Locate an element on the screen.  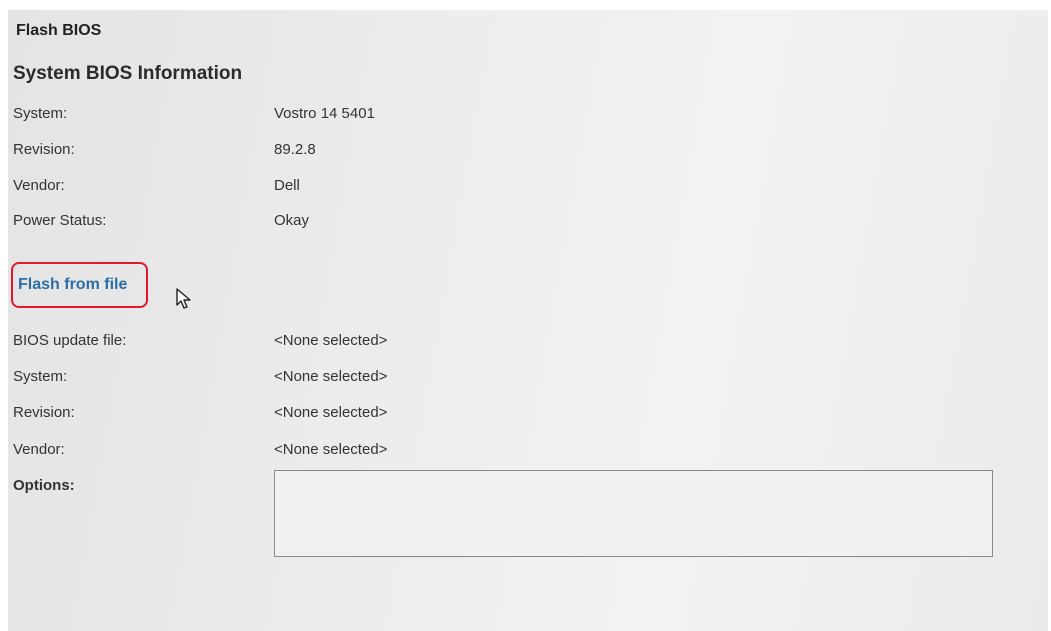
flash-from-file-link: Flash from file is located at coordinates (79, 285).